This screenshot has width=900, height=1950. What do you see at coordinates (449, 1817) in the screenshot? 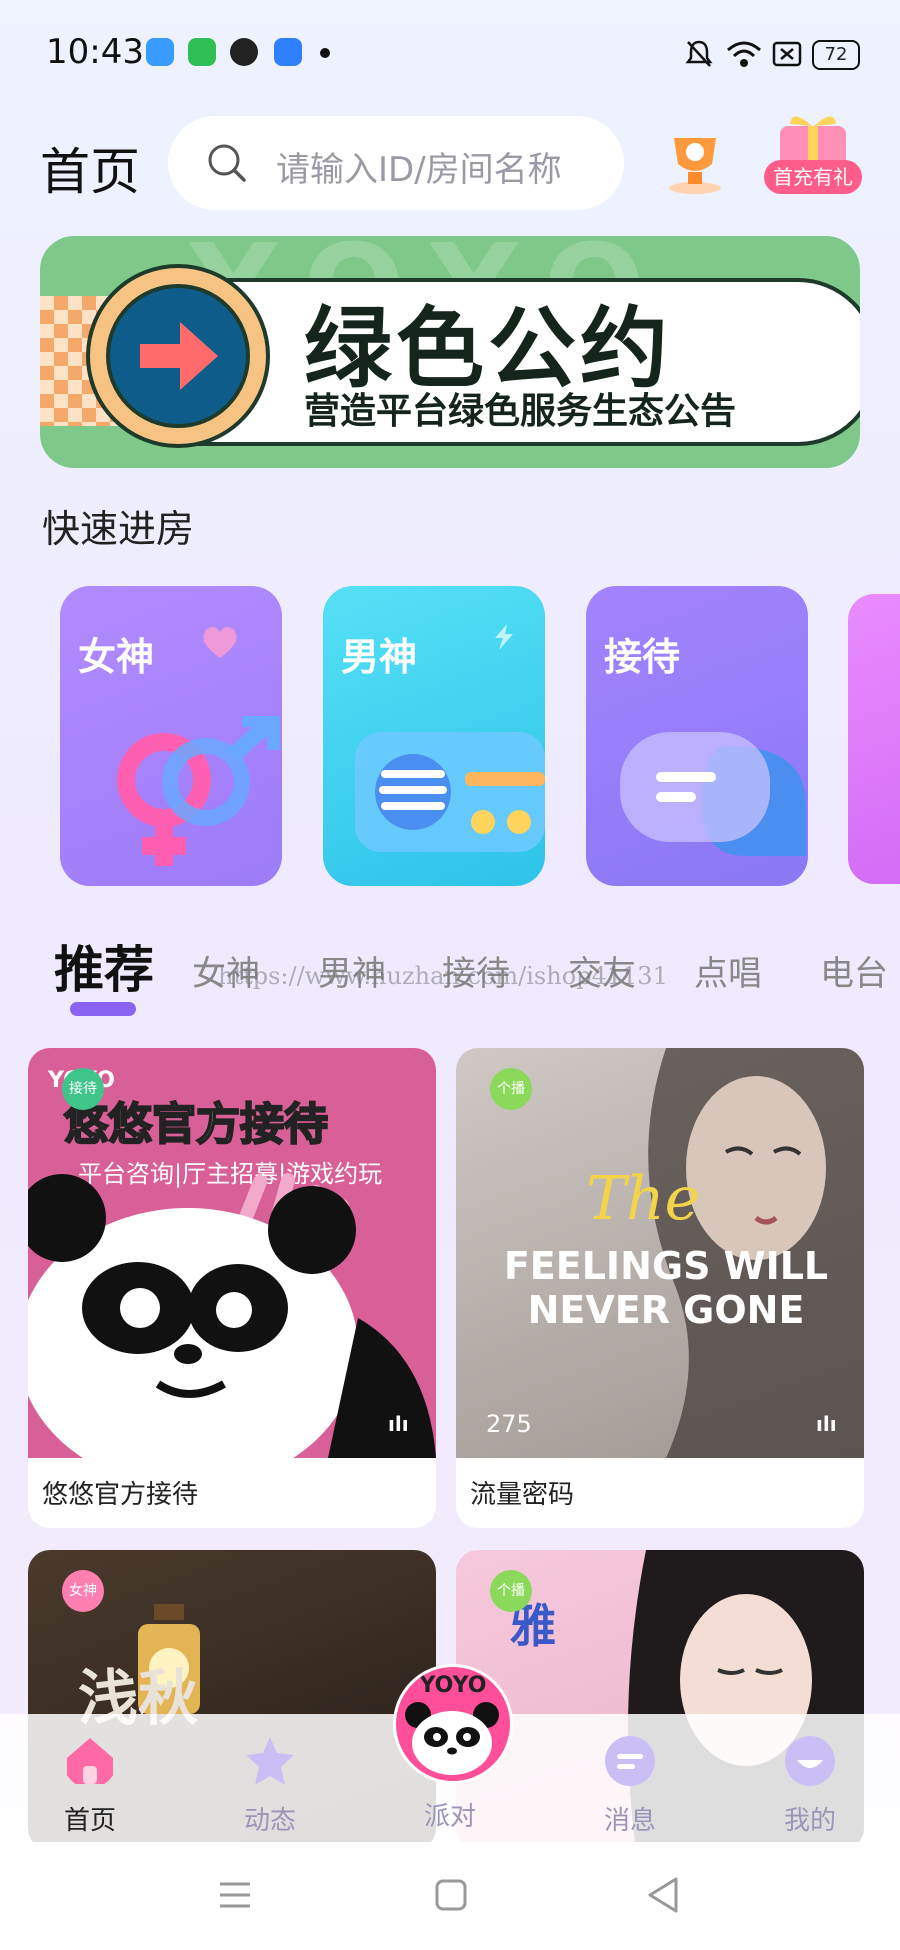
I see `nav-label: 派对` at bounding box center [449, 1817].